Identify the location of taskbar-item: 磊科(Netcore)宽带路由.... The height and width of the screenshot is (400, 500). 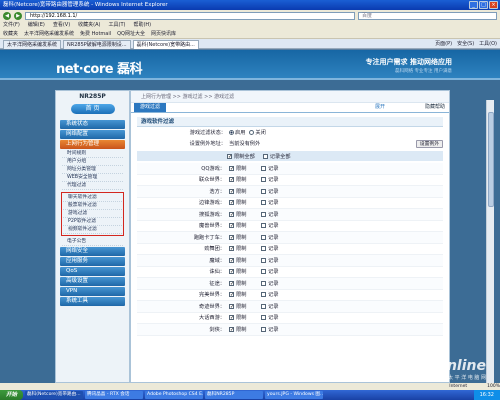
(54, 395).